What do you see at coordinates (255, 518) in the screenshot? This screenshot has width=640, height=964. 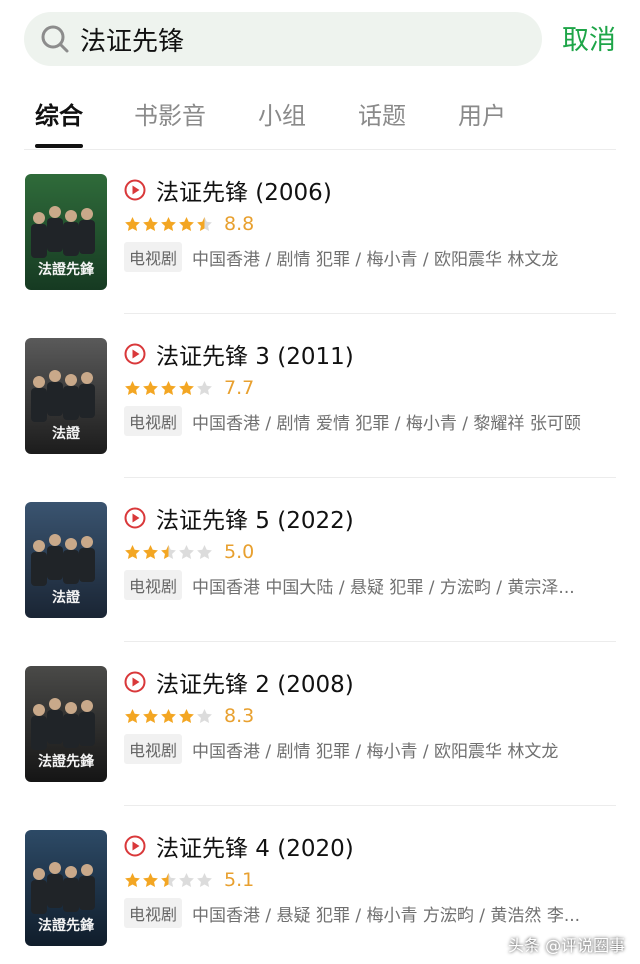 I see `result-title: 法证先锋 5 (2022)` at bounding box center [255, 518].